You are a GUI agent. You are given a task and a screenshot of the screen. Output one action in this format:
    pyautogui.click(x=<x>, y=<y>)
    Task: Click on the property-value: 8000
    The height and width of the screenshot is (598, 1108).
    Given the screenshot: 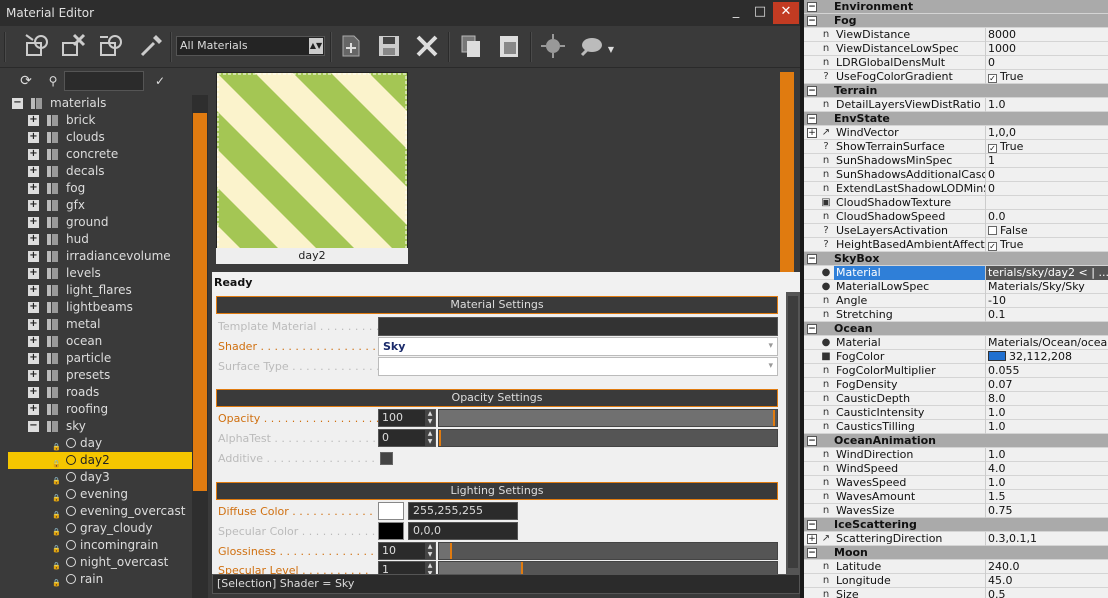 What is the action you would take?
    pyautogui.click(x=1047, y=35)
    